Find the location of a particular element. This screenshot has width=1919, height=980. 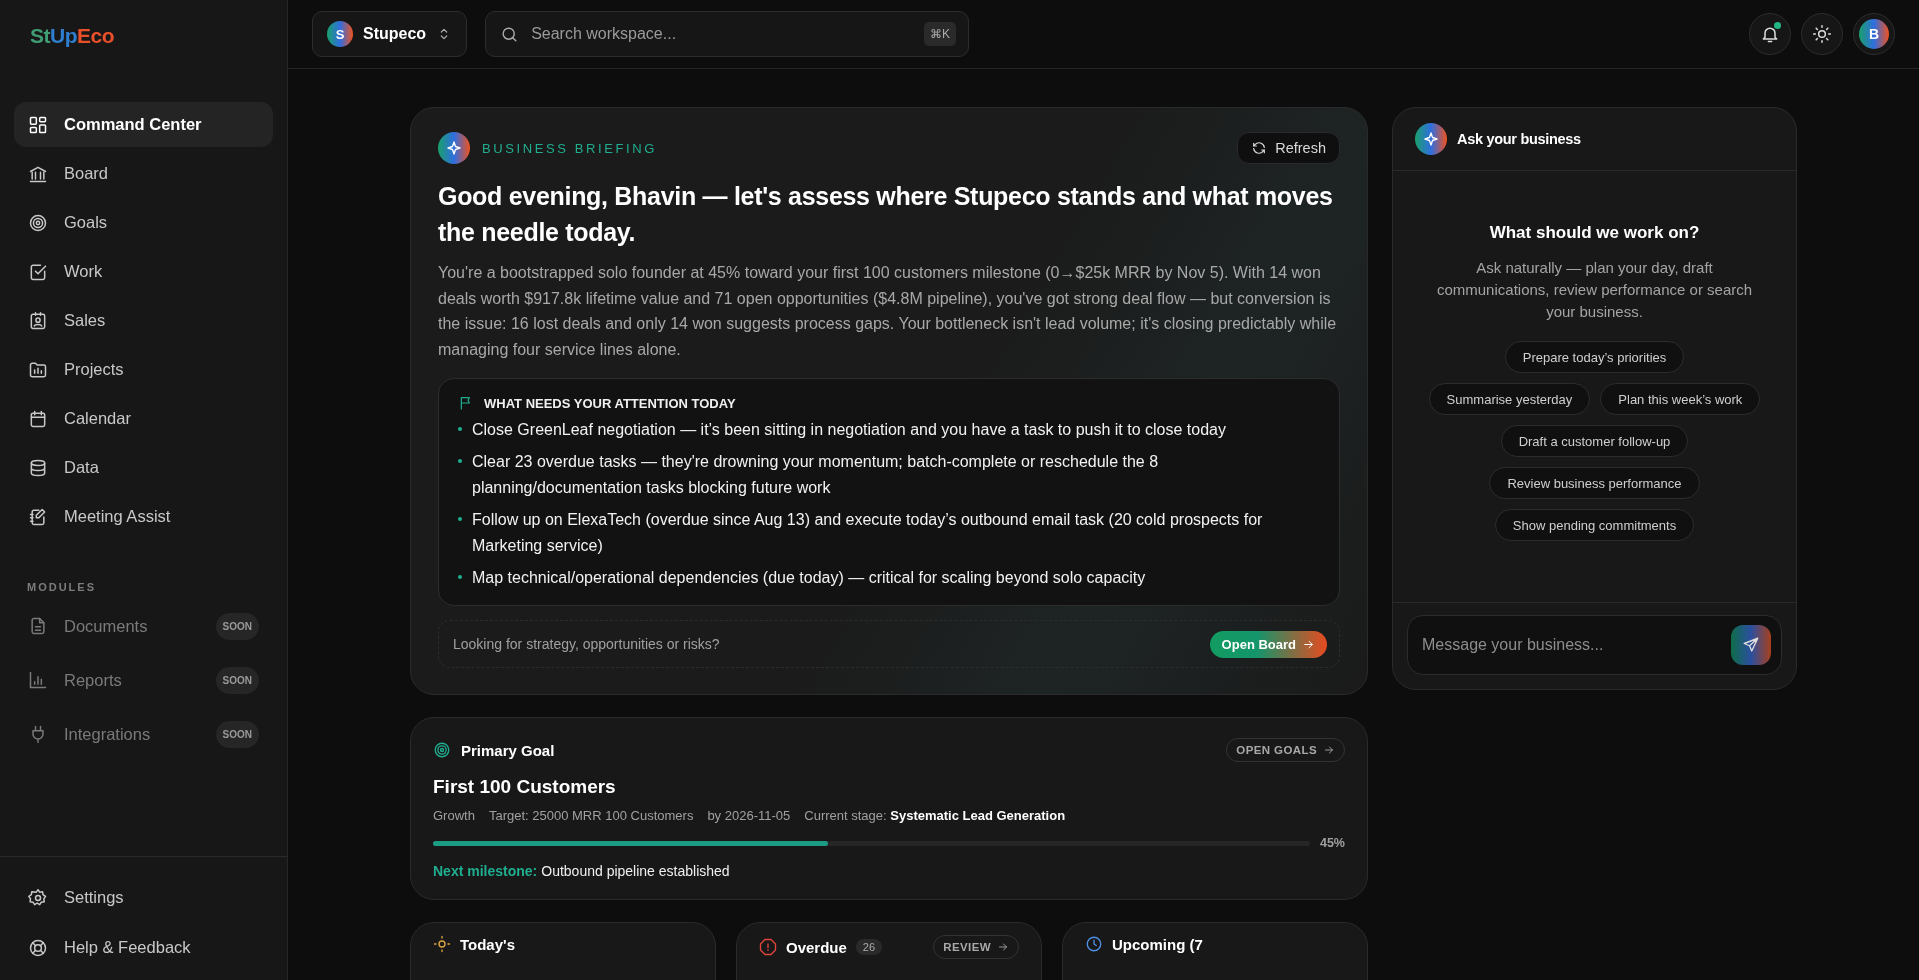

card-title: Overdue is located at coordinates (816, 947).